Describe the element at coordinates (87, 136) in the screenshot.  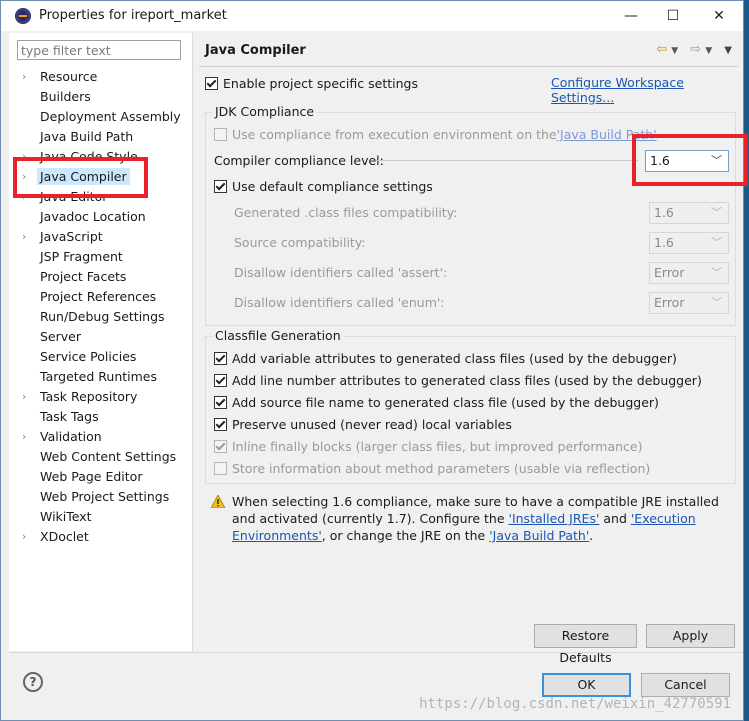
I see `sidebar-item-label: Java Build Path` at that location.